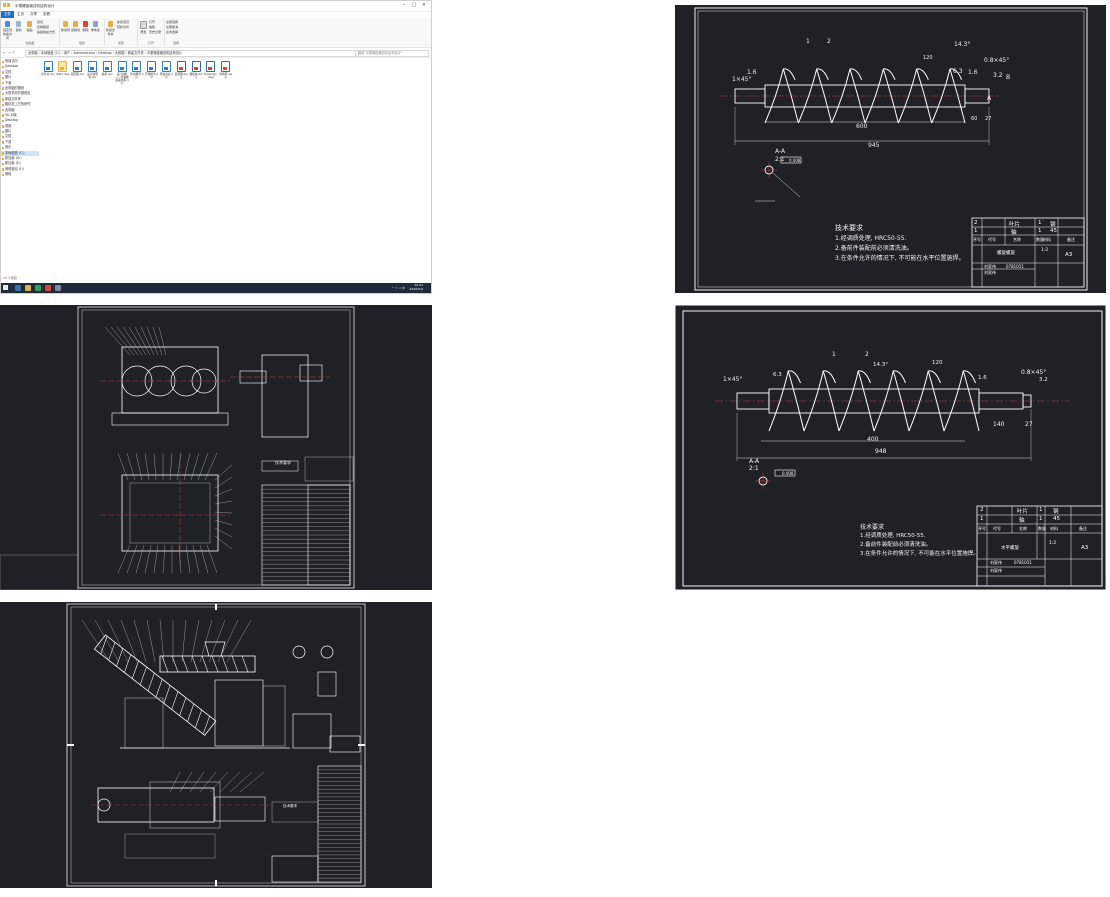 Image resolution: width=1110 pixels, height=897 pixels. I want to click on tb-checker: 刘家伟, so click(990, 272).